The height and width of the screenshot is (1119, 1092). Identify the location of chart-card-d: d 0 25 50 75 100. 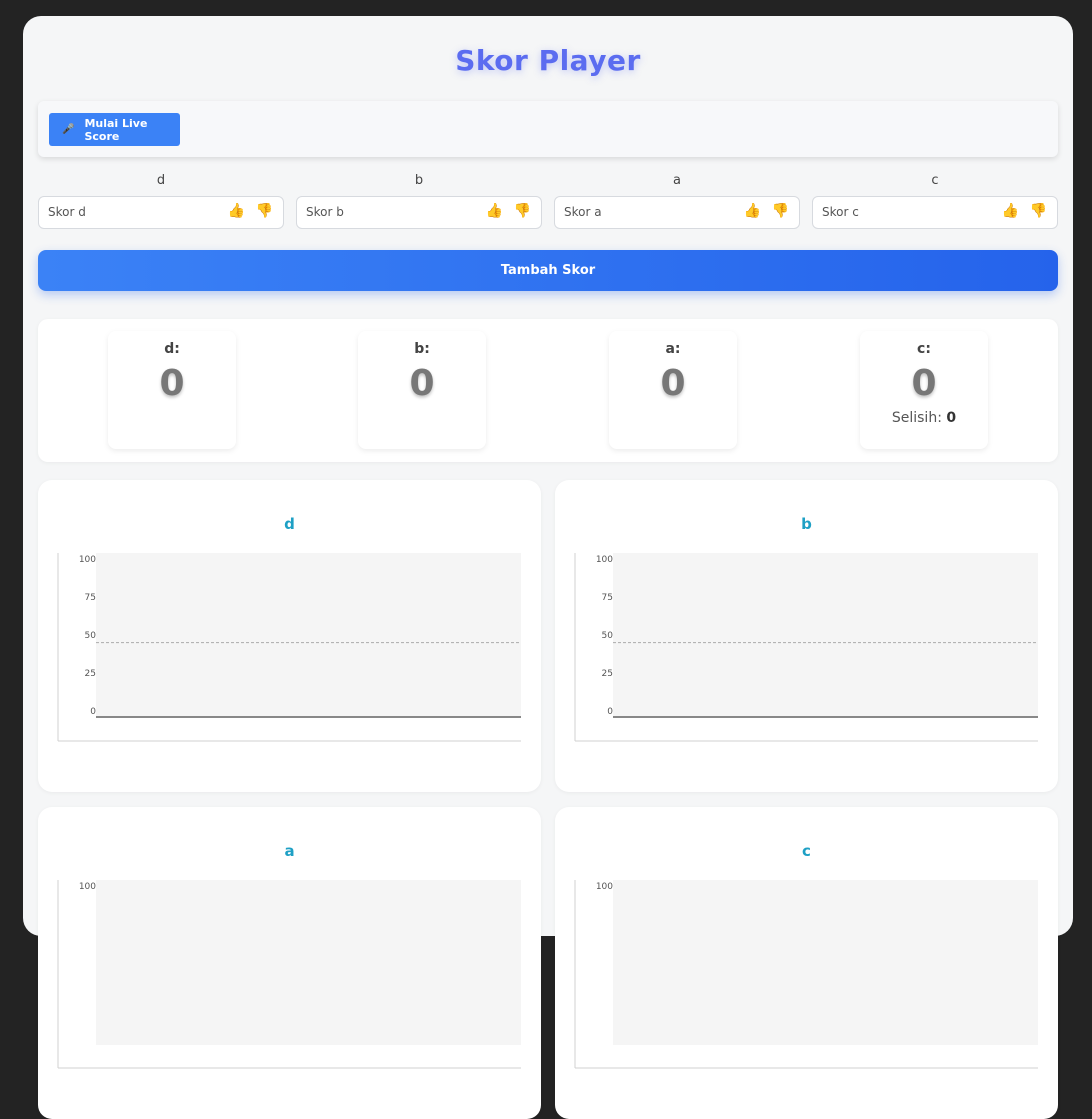
(289, 636).